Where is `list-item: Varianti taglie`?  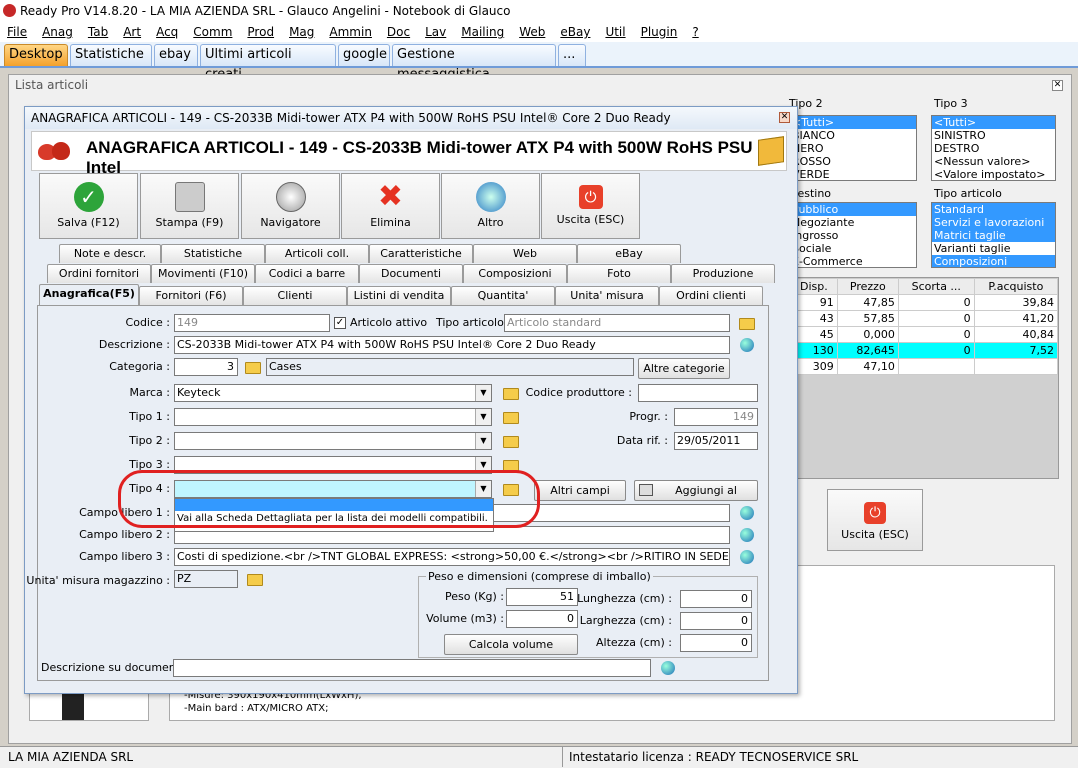 list-item: Varianti taglie is located at coordinates (993, 248).